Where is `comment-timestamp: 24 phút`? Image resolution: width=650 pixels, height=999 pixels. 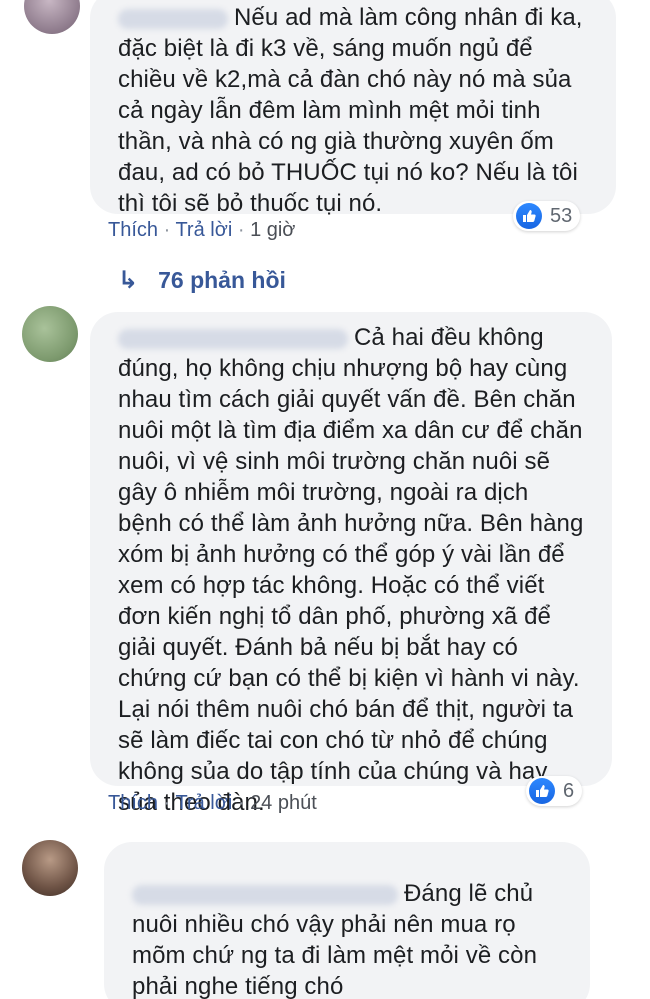
comment-timestamp: 24 phút is located at coordinates (283, 803).